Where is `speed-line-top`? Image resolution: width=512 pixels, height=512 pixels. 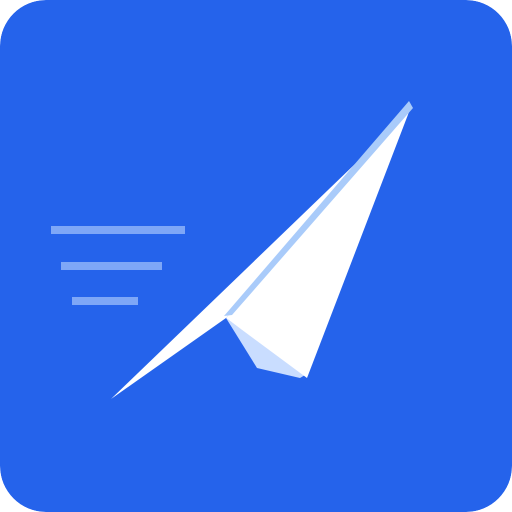 speed-line-top is located at coordinates (118, 230).